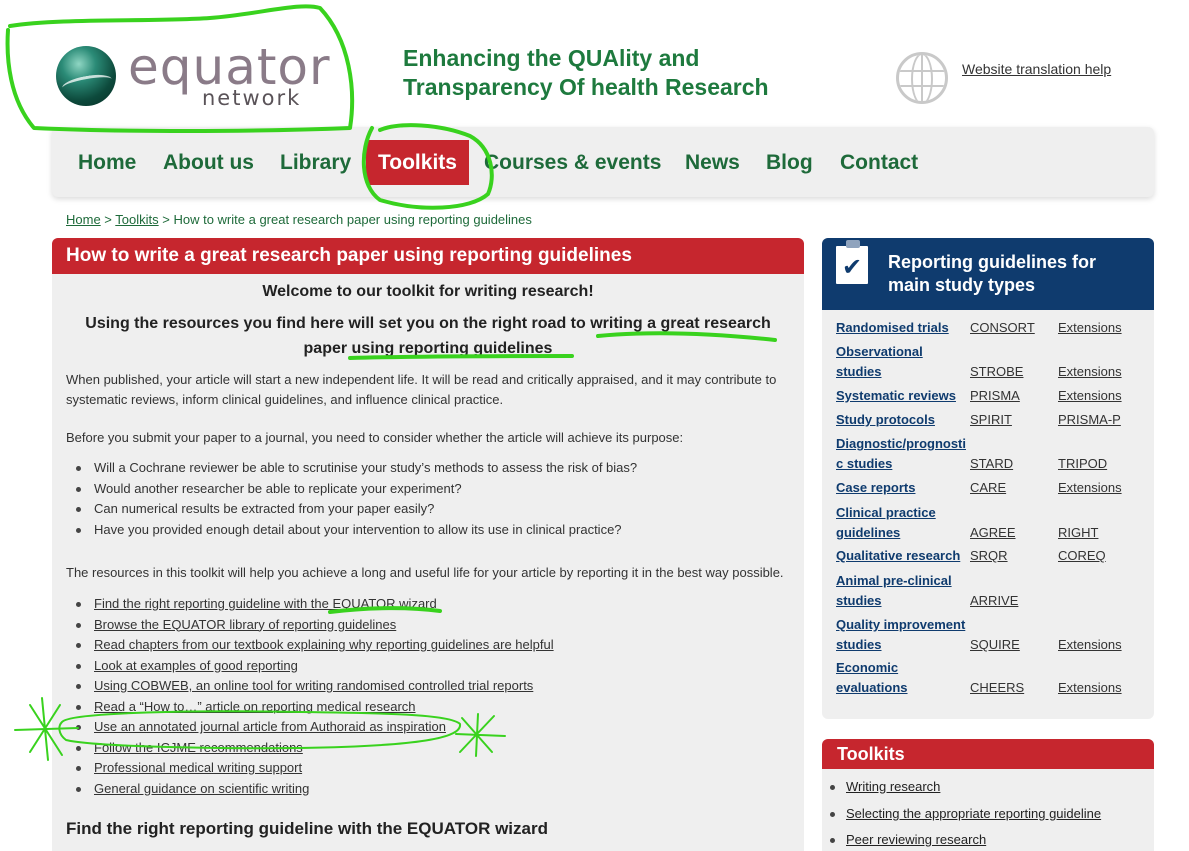 Image resolution: width=1189 pixels, height=851 pixels. What do you see at coordinates (902, 362) in the screenshot?
I see `study-type-link: Observational studies` at bounding box center [902, 362].